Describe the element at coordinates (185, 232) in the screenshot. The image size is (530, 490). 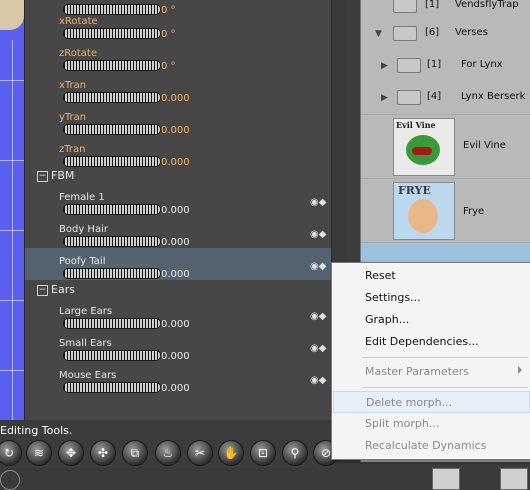
I see `param-row-body-hair: Body Hair 0.000 ◉◆` at that location.